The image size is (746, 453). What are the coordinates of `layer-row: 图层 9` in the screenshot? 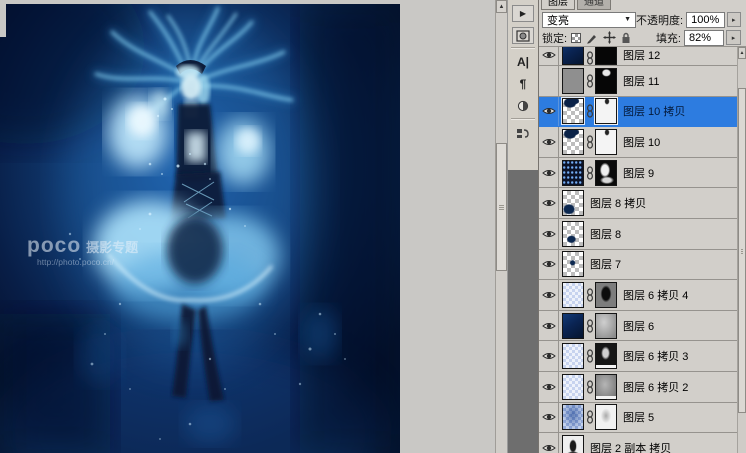 It's located at (638, 173).